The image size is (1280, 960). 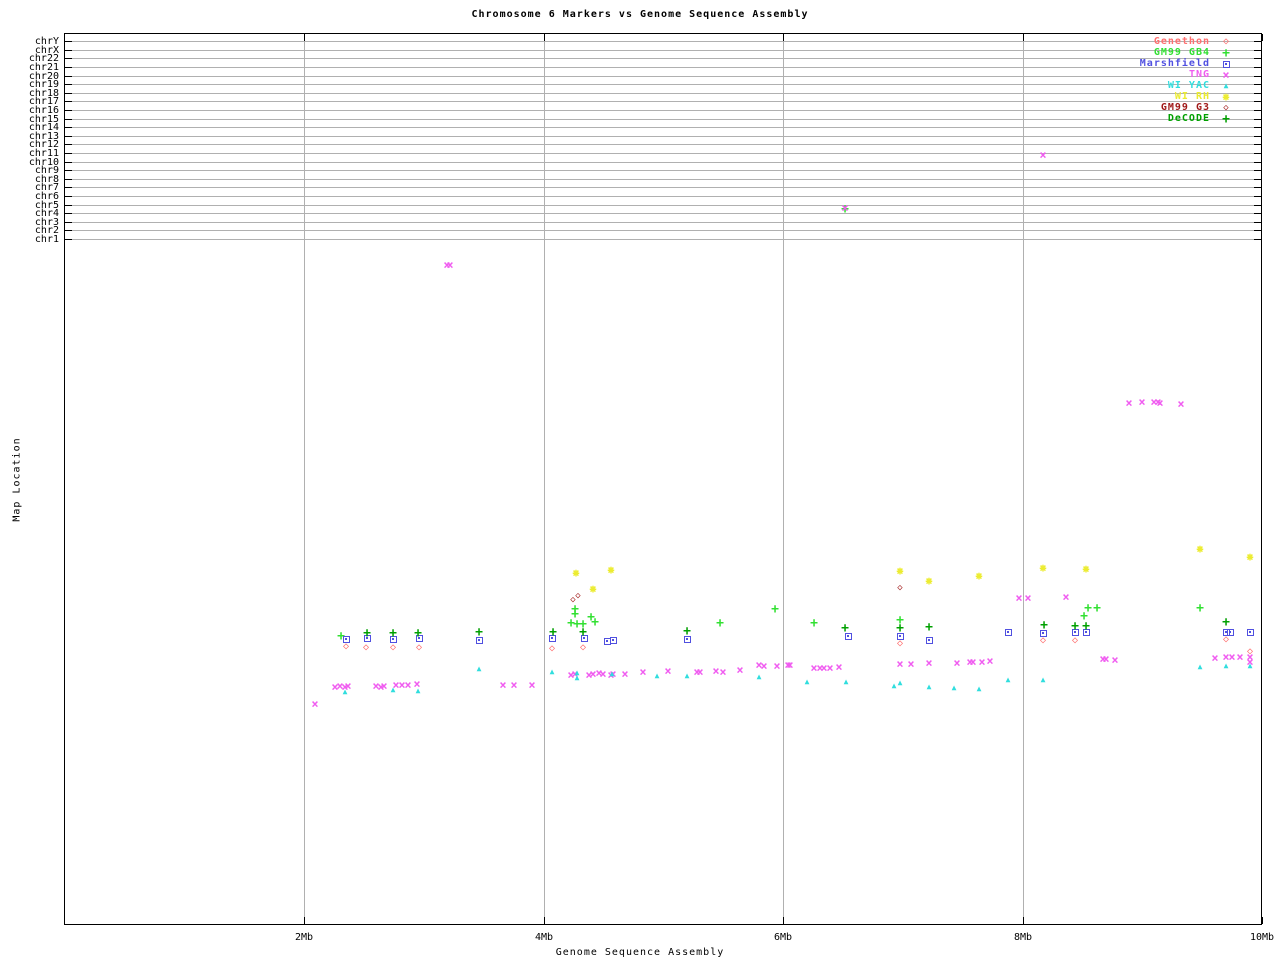 I want to click on x-axis-tick-label: 6Mb, so click(x=783, y=937).